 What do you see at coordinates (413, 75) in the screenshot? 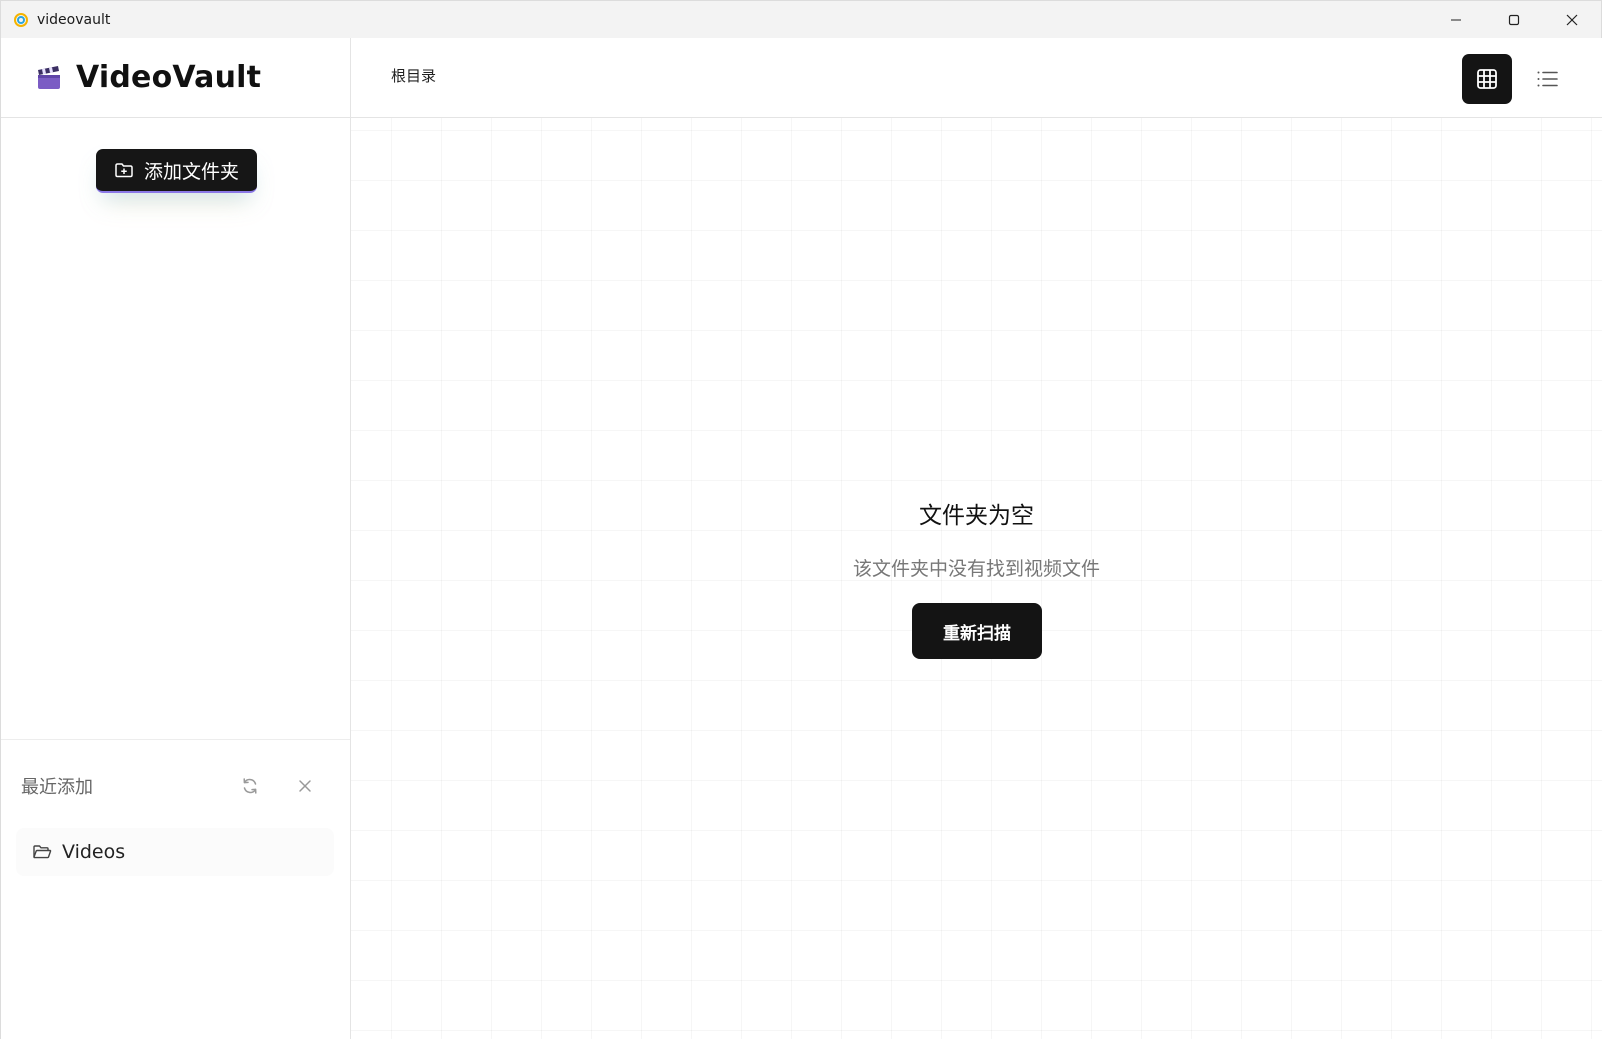
I see `breadcrumb-root: 根目录` at bounding box center [413, 75].